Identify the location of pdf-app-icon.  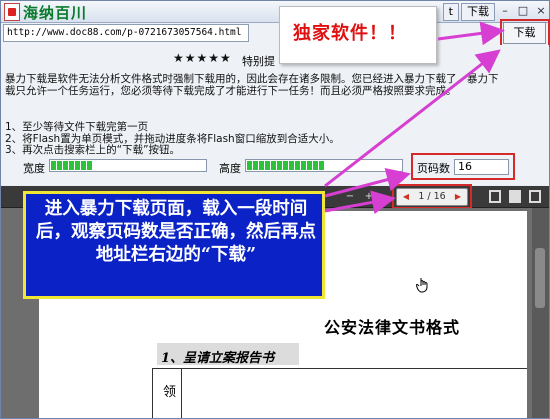
(12, 12).